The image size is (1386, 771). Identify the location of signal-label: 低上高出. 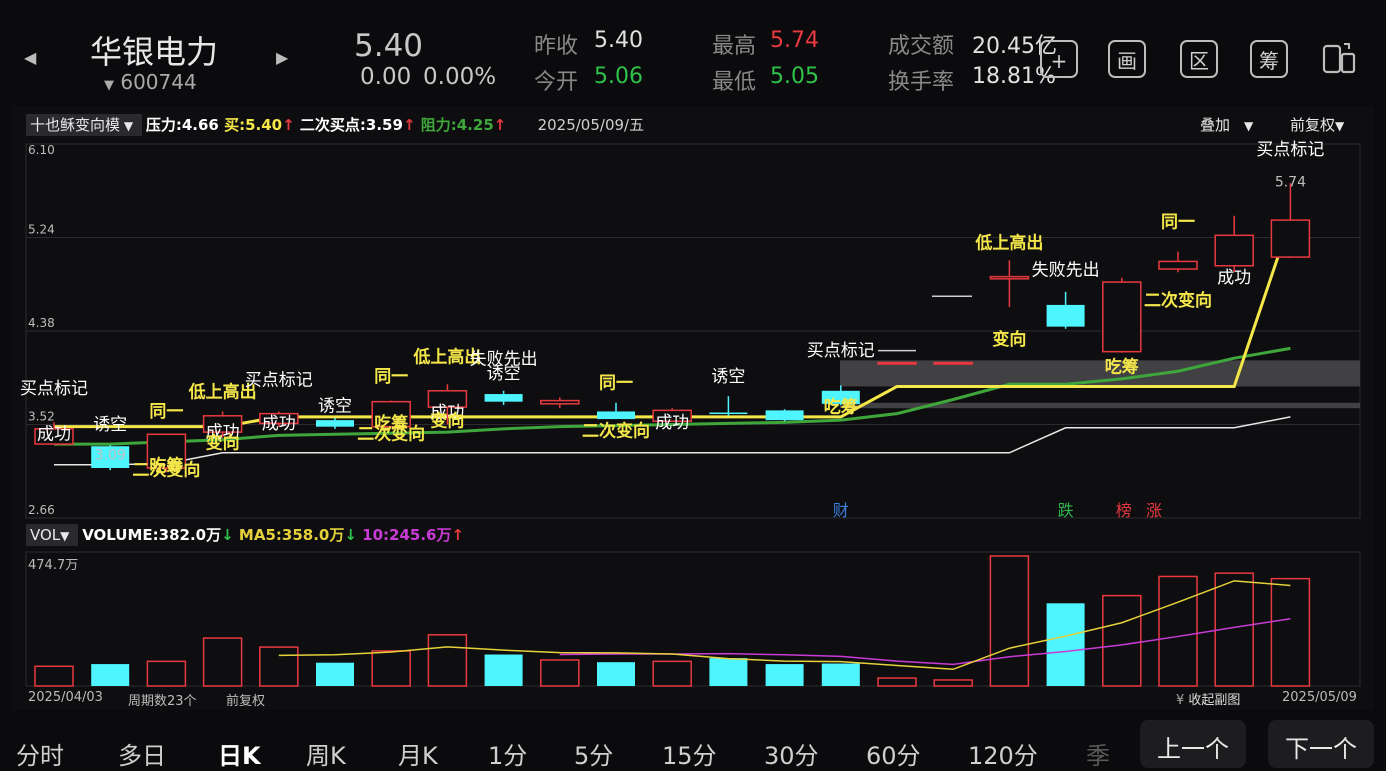
(1008, 242).